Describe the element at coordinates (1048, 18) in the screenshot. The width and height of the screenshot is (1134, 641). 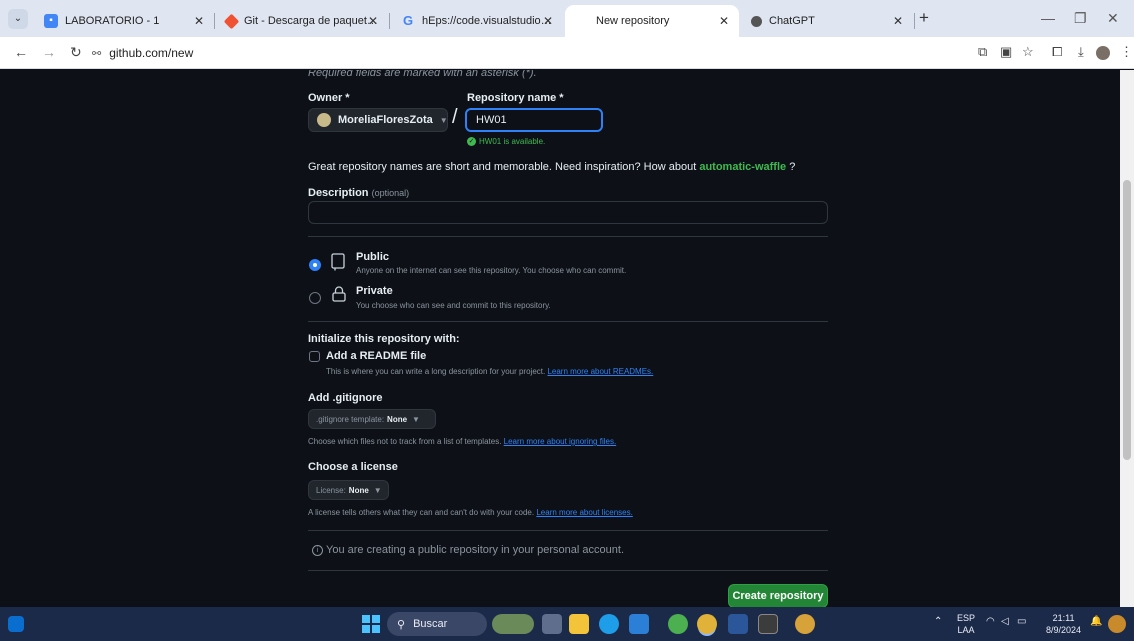
I see `minimize-icon: —` at that location.